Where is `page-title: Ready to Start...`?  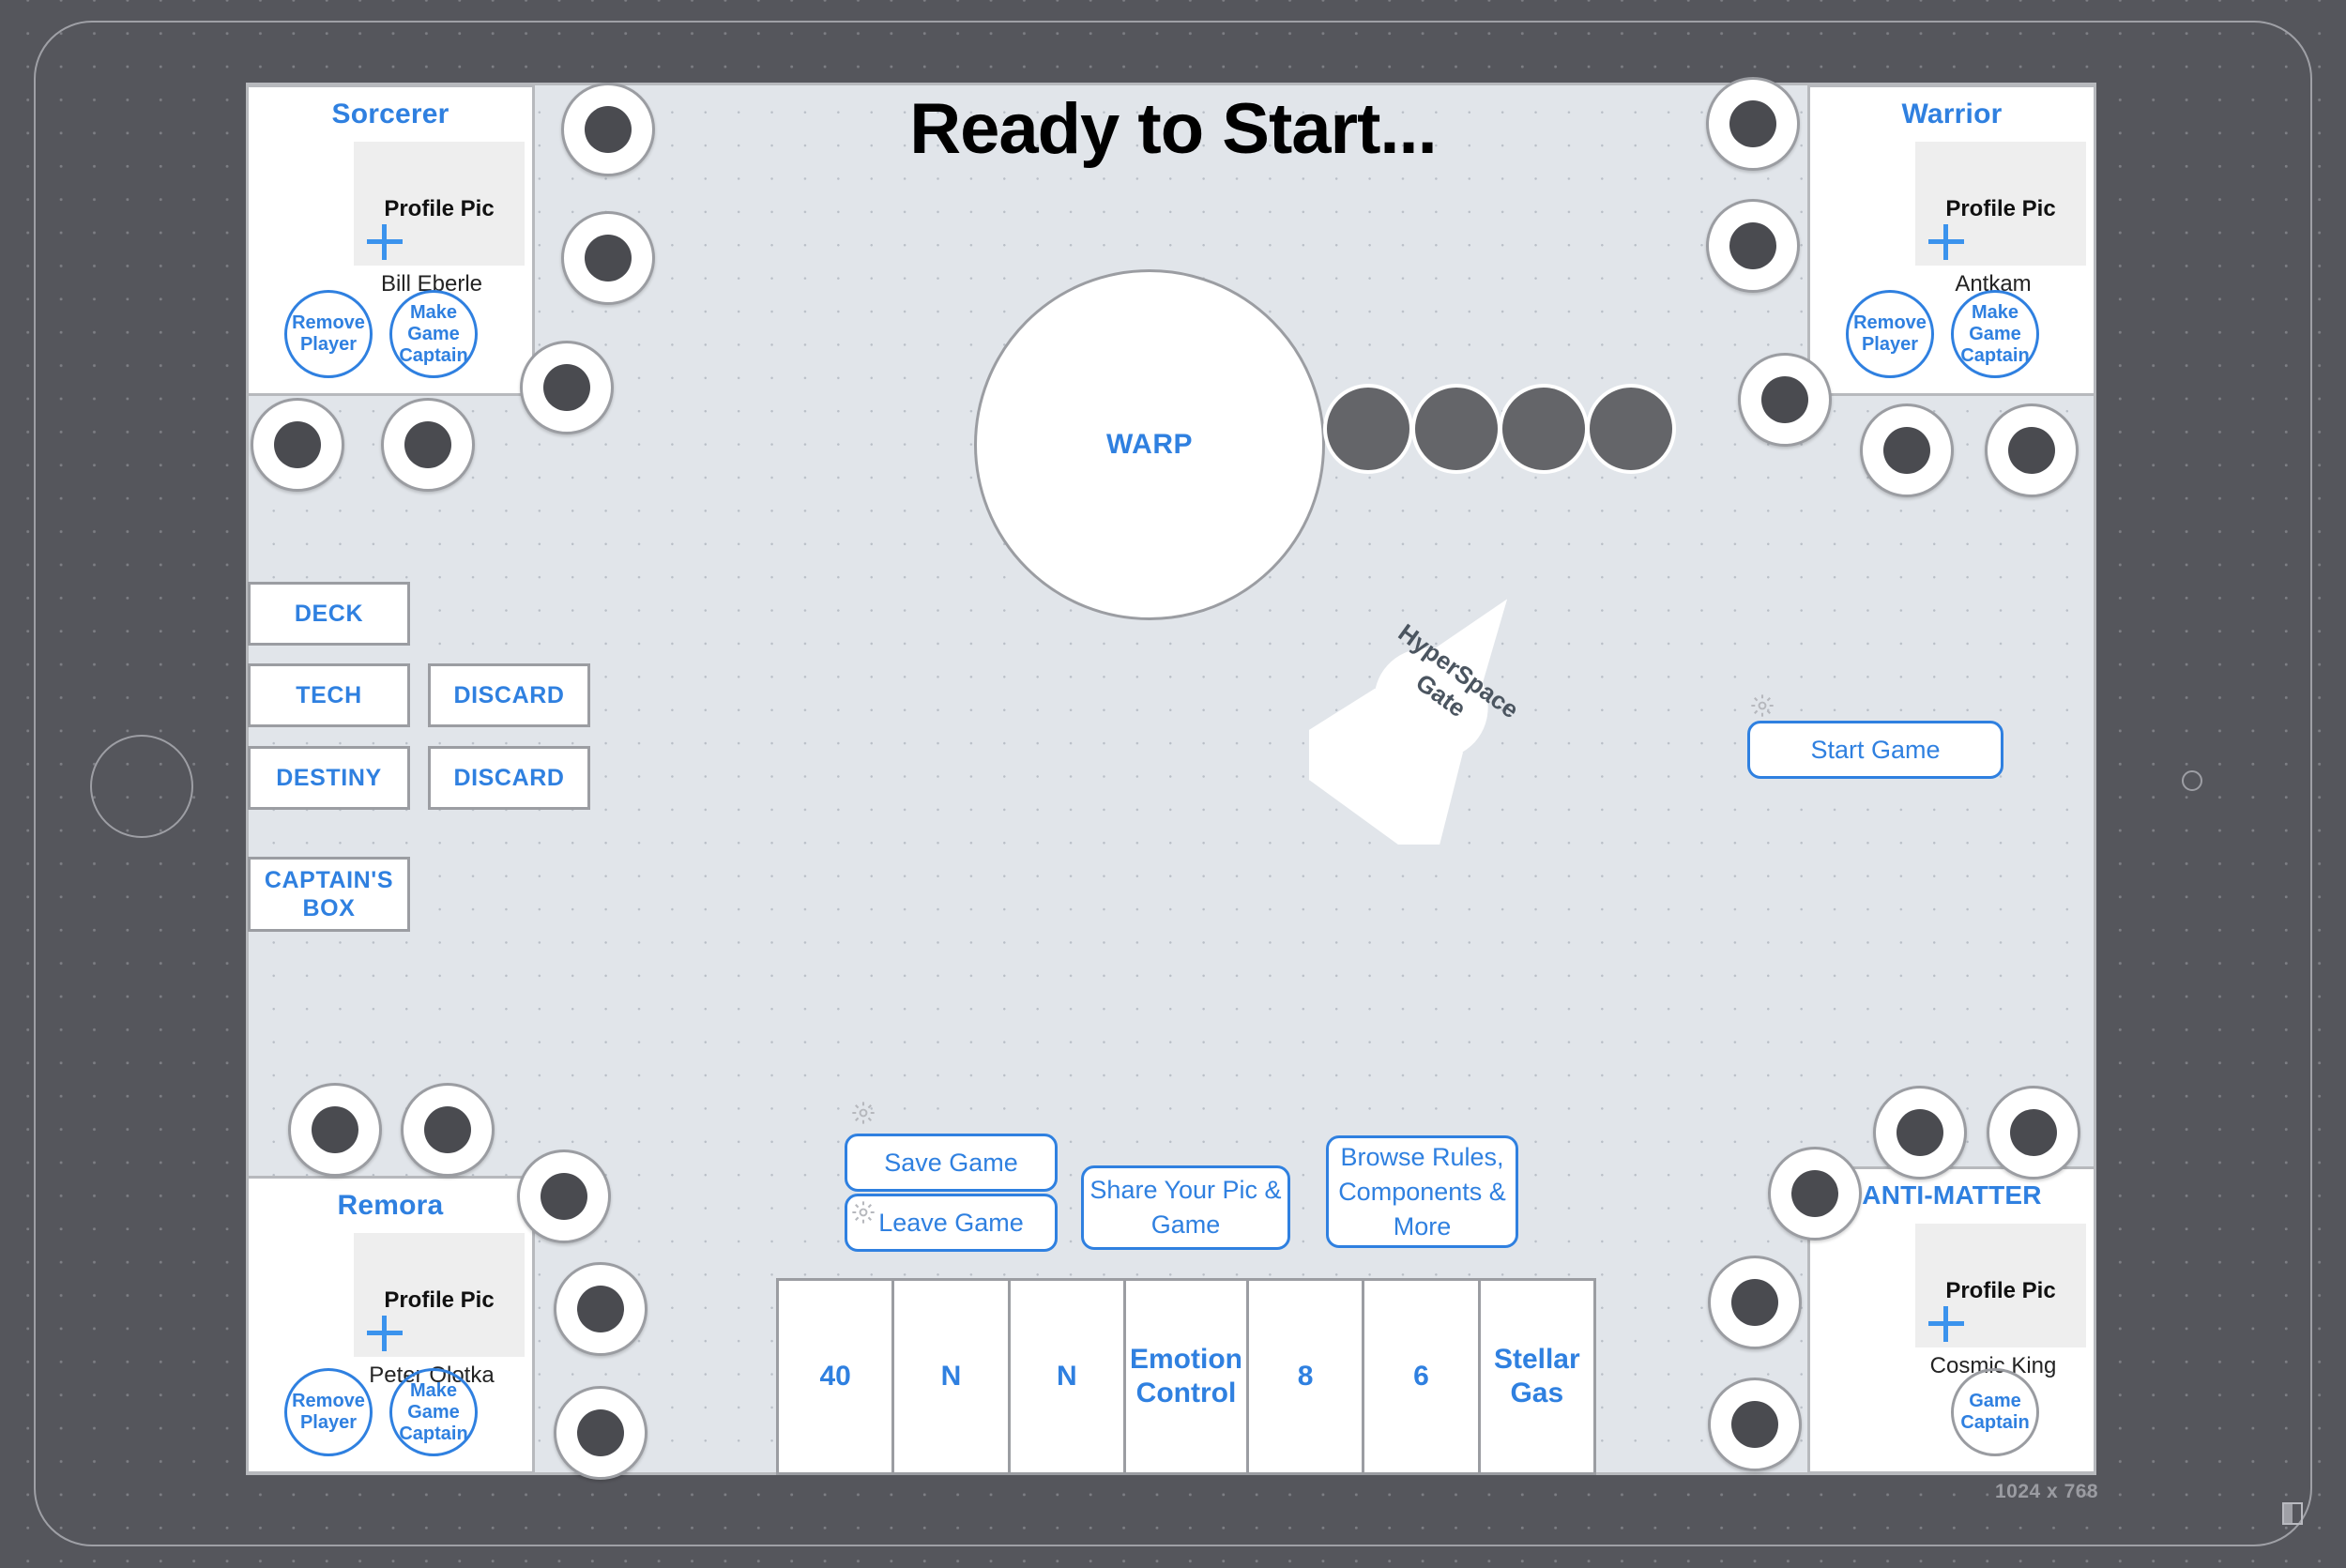
page-title: Ready to Start... is located at coordinates (1173, 129).